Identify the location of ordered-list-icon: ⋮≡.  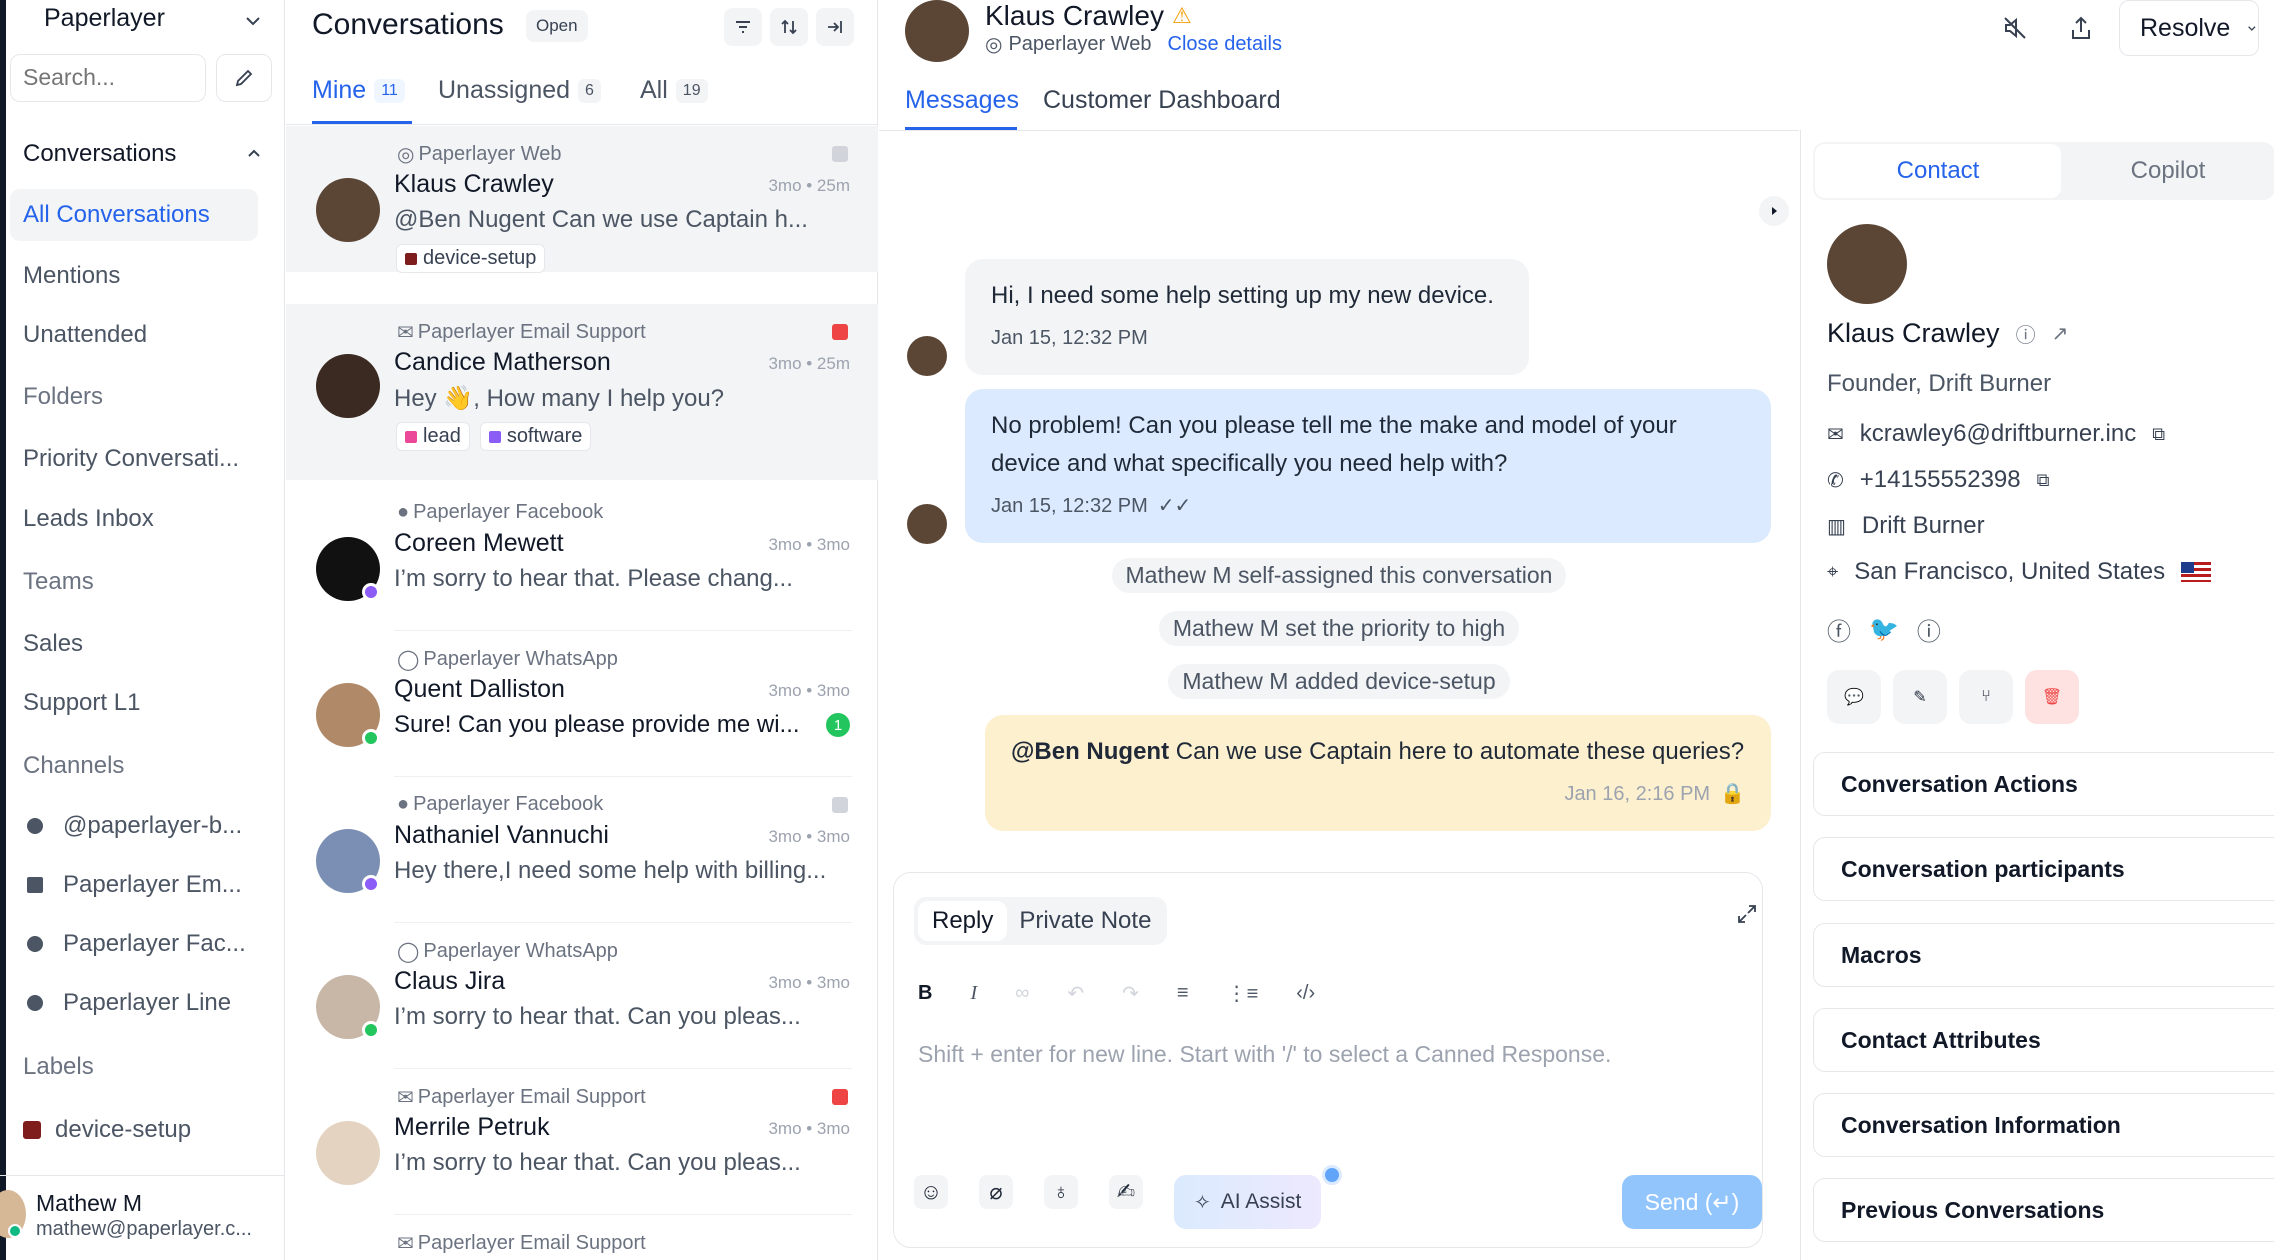
(1243, 993).